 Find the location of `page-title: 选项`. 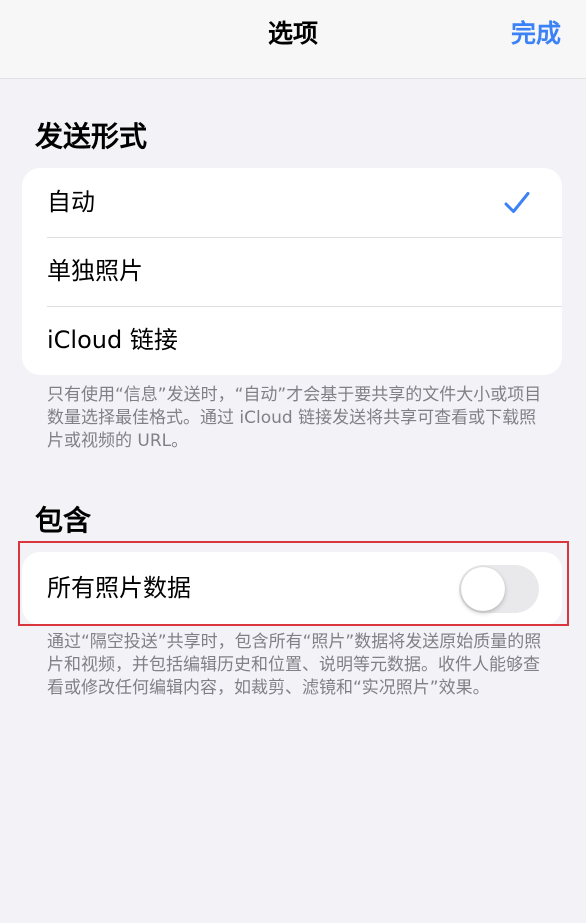

page-title: 选项 is located at coordinates (292, 33).